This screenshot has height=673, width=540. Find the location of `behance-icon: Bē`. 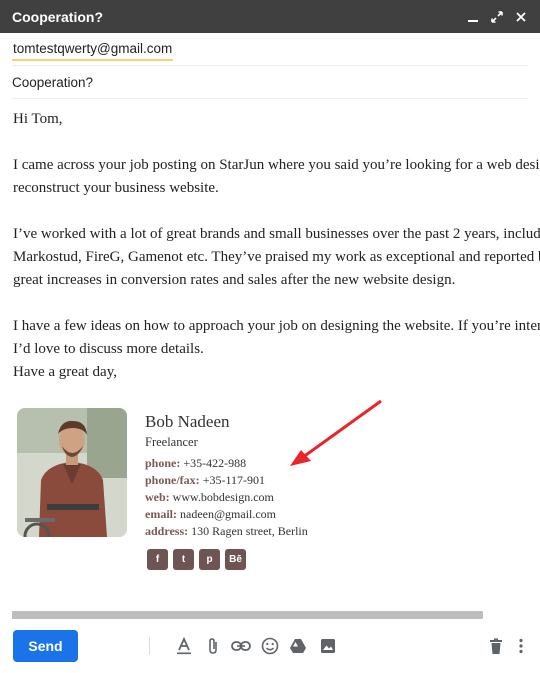

behance-icon: Bē is located at coordinates (235, 559).